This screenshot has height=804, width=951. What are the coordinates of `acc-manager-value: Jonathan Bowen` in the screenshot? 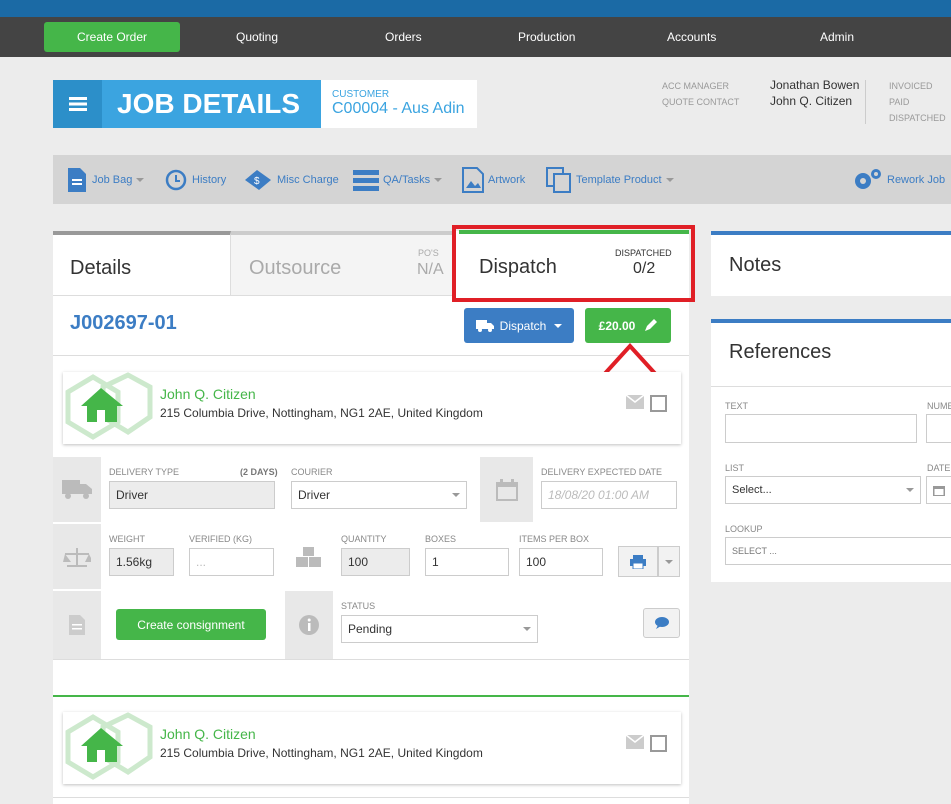 It's located at (815, 85).